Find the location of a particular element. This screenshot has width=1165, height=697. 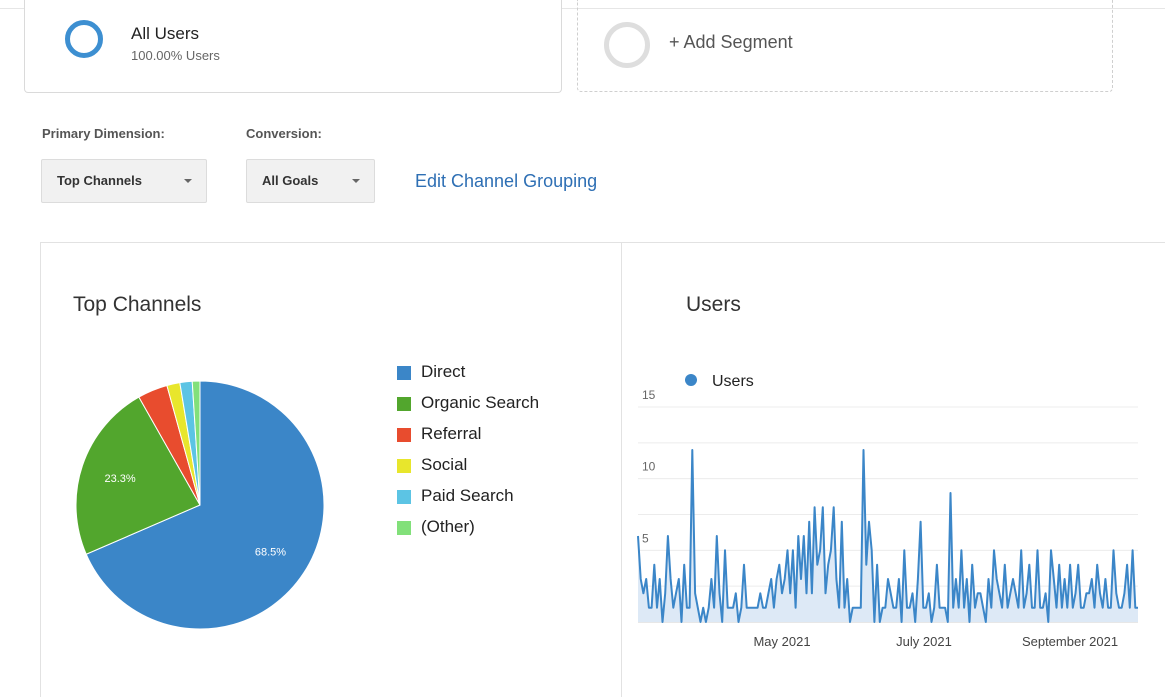

users-legend-dot is located at coordinates (691, 380).